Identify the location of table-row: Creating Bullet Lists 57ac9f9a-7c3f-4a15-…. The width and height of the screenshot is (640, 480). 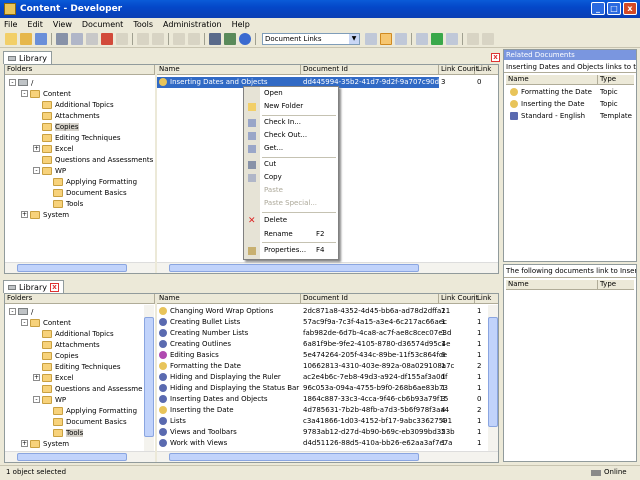
(322, 322).